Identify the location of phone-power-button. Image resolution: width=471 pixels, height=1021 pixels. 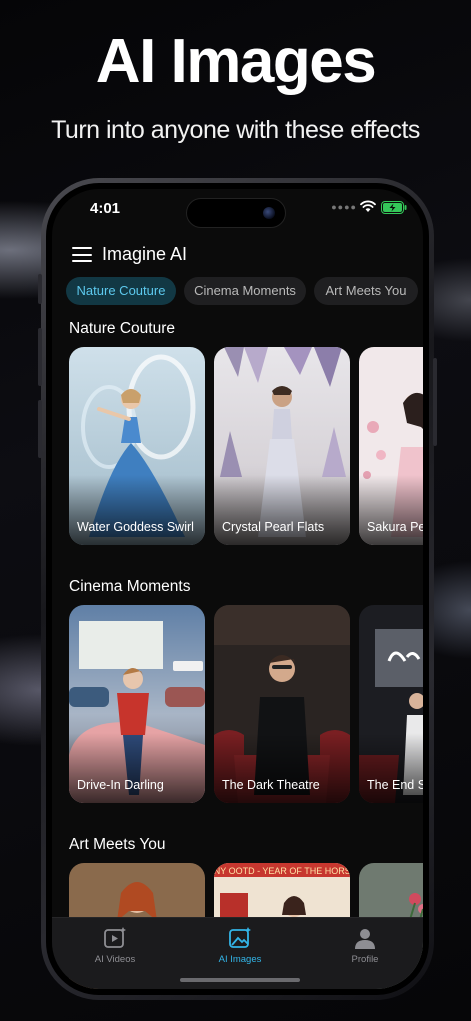
(435, 402).